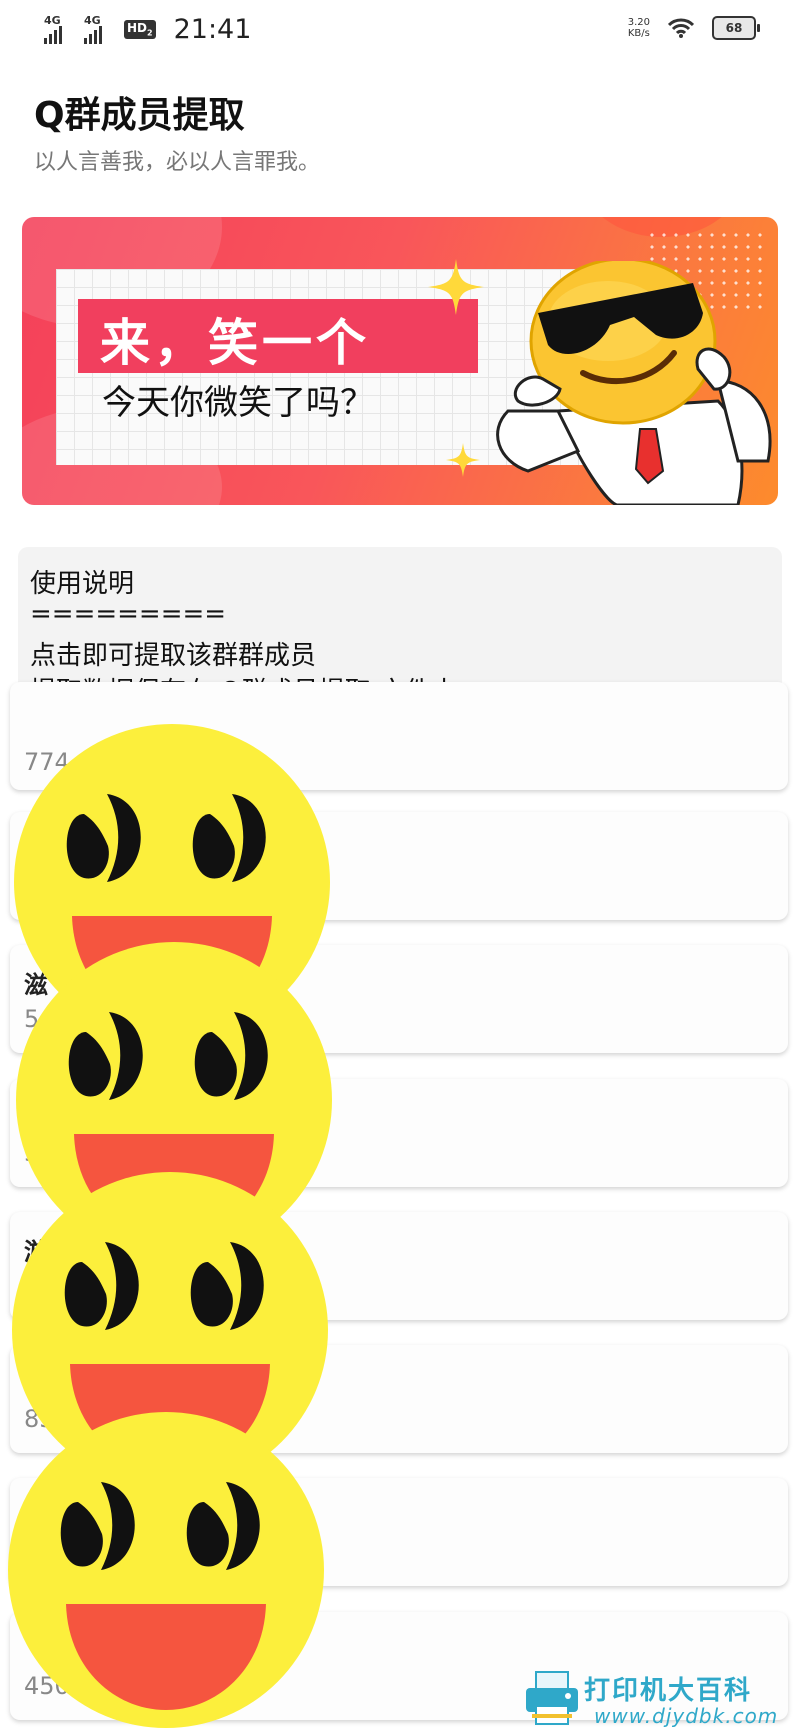  I want to click on banner-subline: 今天你微笑了吗？, so click(238, 403).